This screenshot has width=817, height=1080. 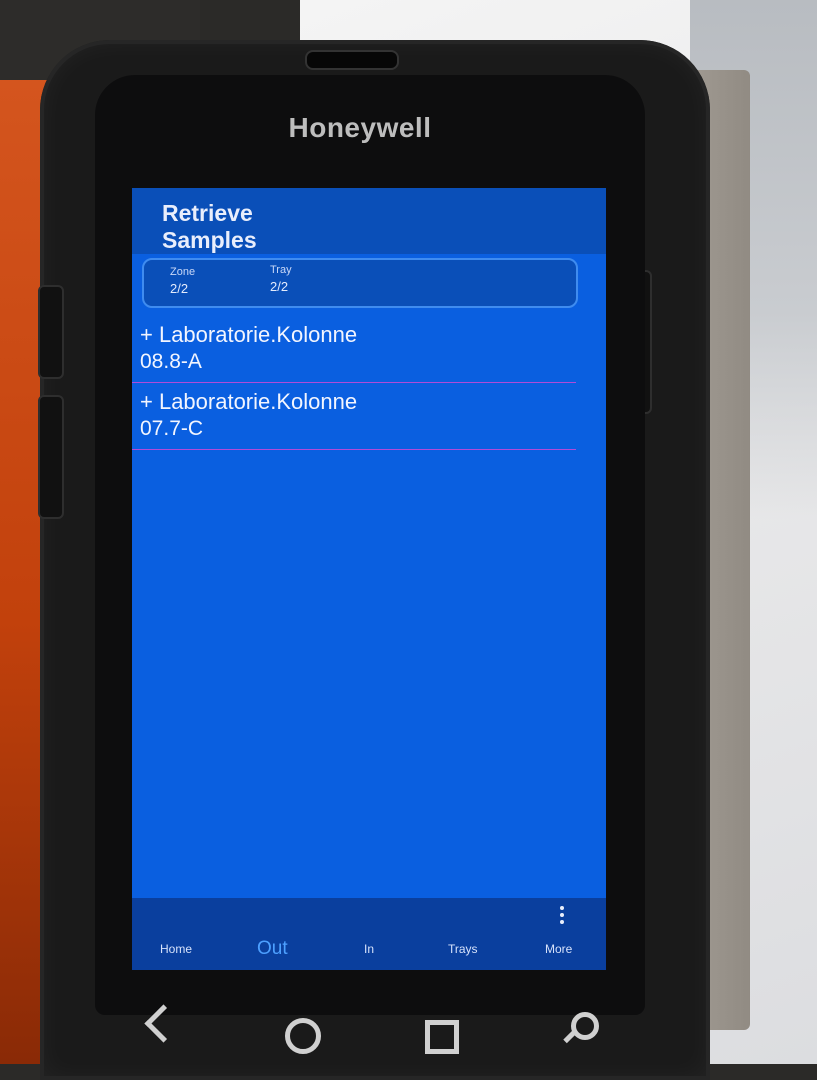 What do you see at coordinates (172, 428) in the screenshot?
I see `list-item-code: 07.7-C` at bounding box center [172, 428].